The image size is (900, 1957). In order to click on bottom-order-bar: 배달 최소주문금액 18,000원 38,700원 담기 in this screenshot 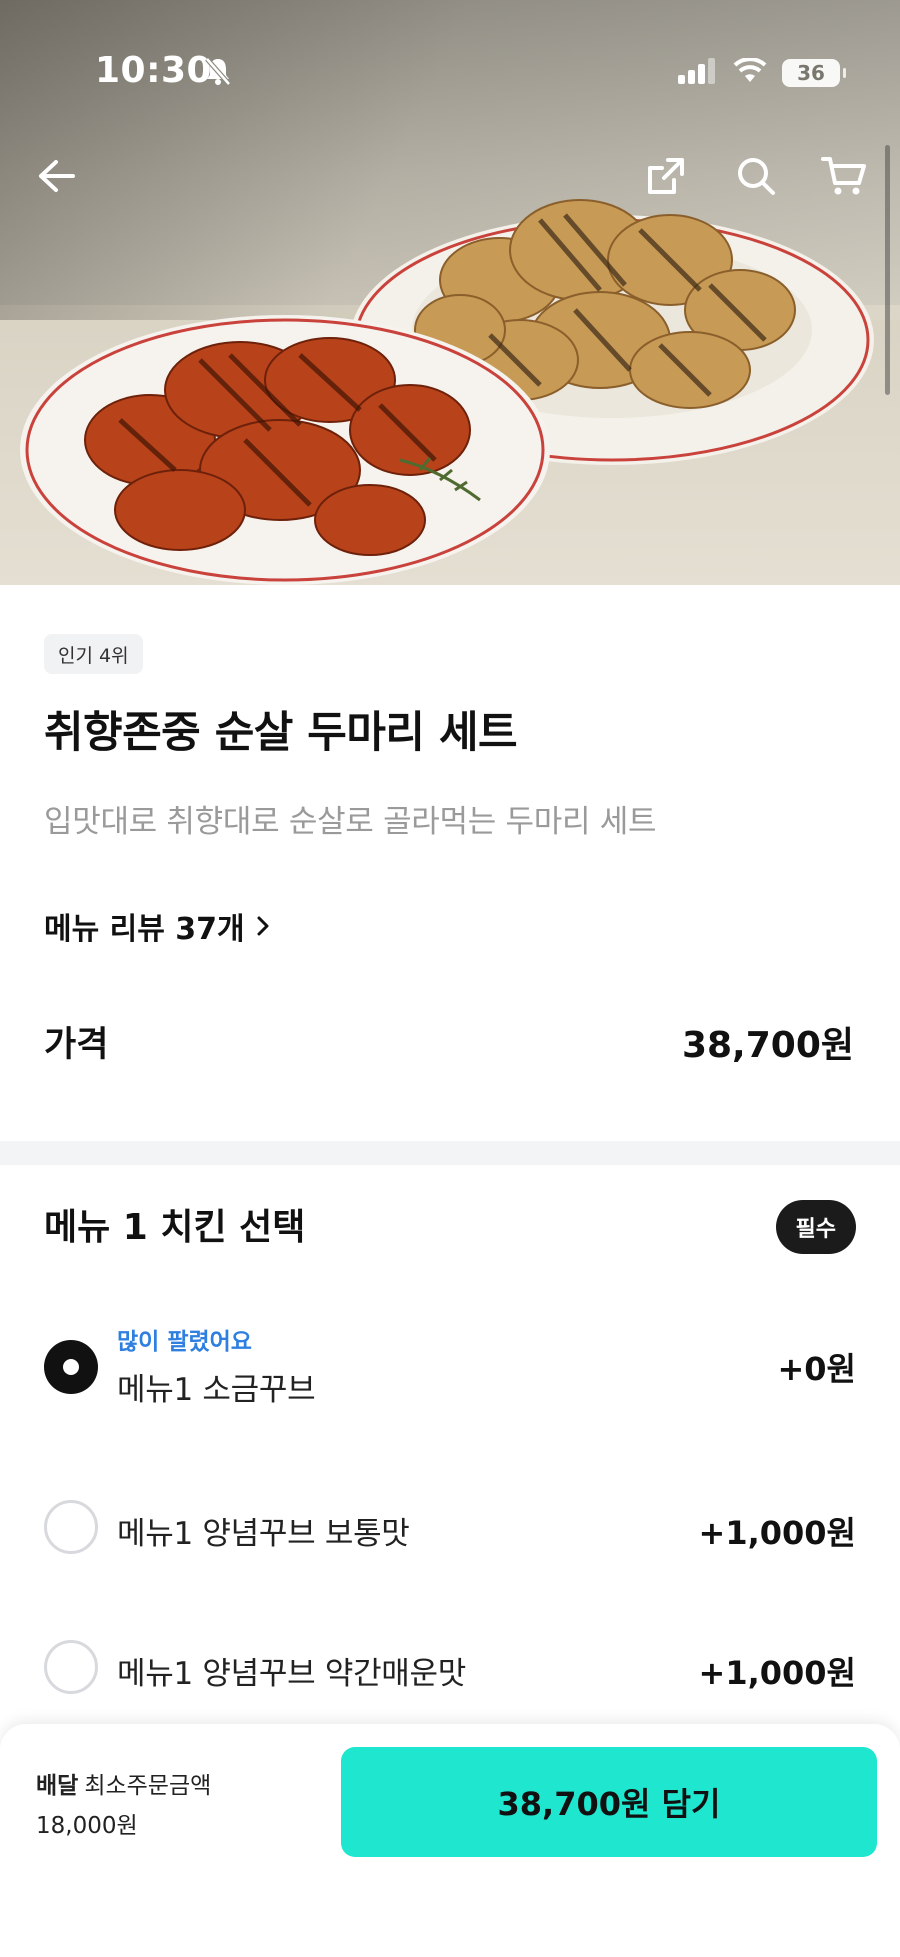, I will do `click(450, 1840)`.